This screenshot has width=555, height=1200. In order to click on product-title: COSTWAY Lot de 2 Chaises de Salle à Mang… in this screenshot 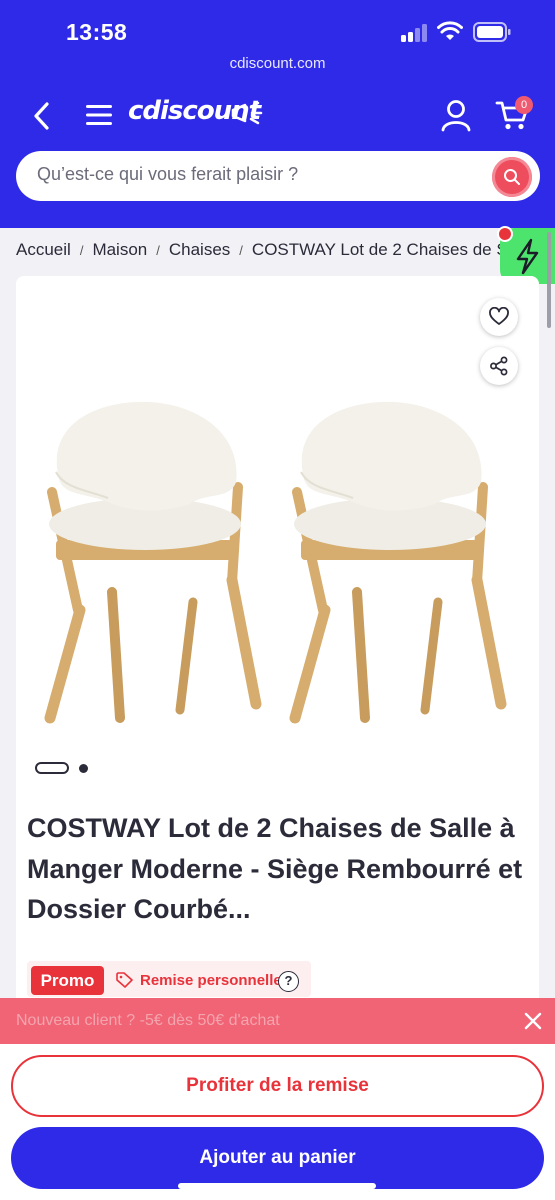, I will do `click(275, 868)`.